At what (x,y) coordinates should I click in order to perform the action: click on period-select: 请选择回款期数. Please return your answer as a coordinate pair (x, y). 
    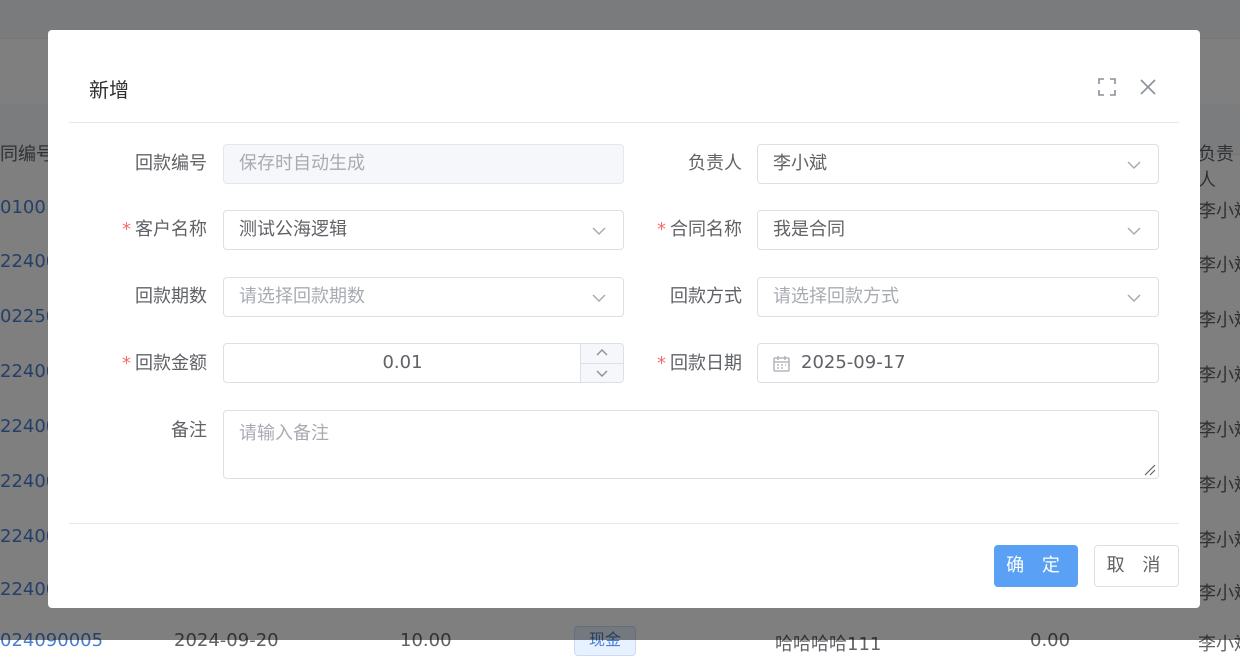
    Looking at the image, I should click on (423, 297).